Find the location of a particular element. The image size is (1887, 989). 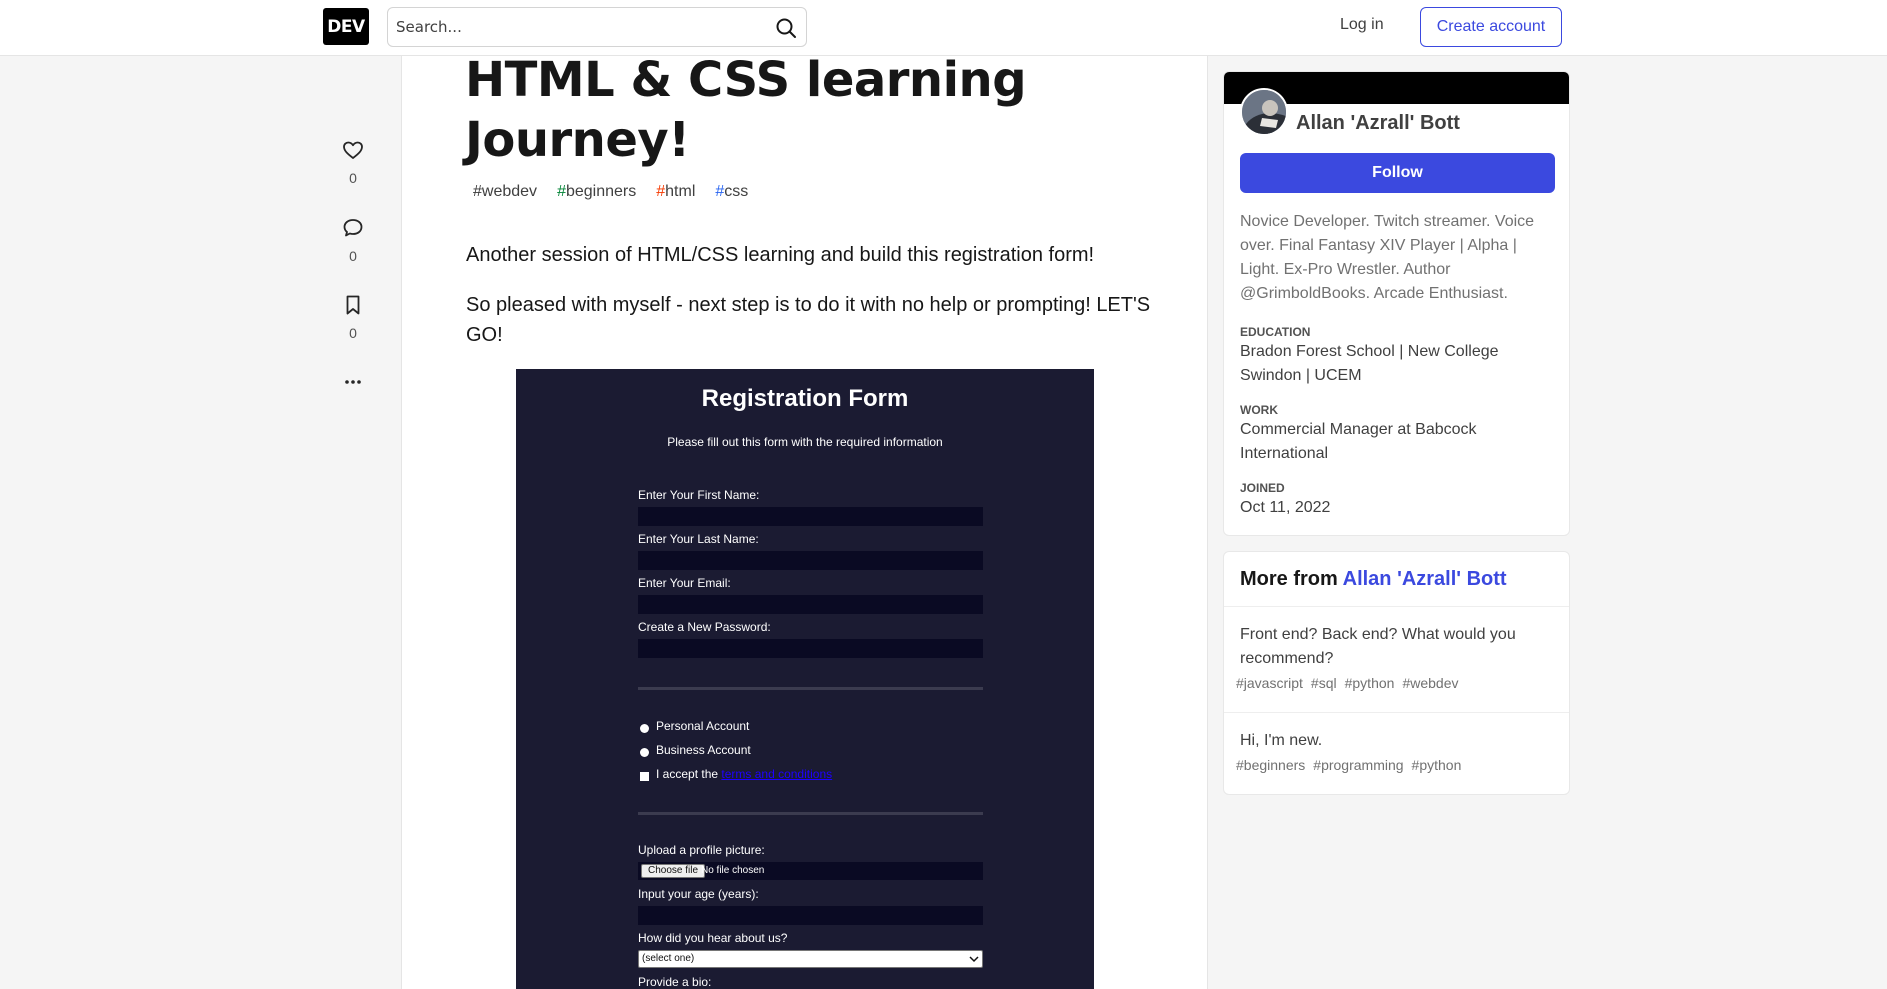

avatar-image is located at coordinates (1264, 112).